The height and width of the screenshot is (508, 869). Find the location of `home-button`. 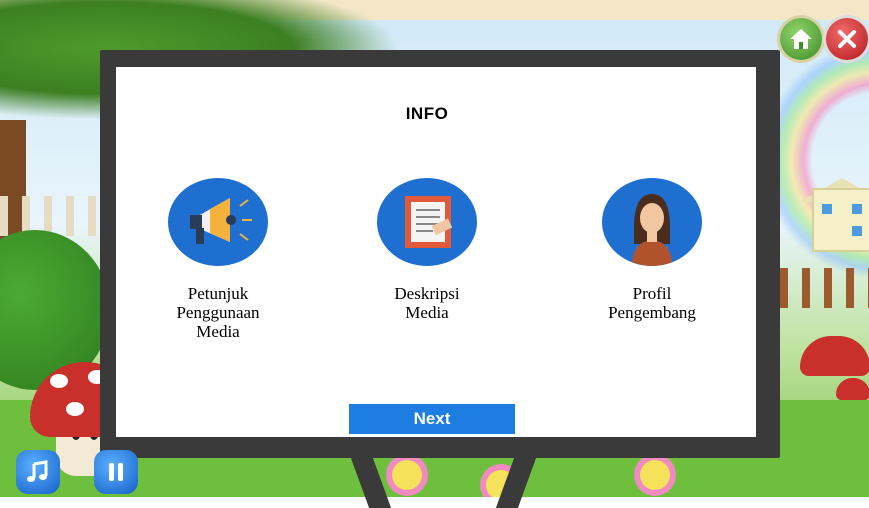

home-button is located at coordinates (801, 39).